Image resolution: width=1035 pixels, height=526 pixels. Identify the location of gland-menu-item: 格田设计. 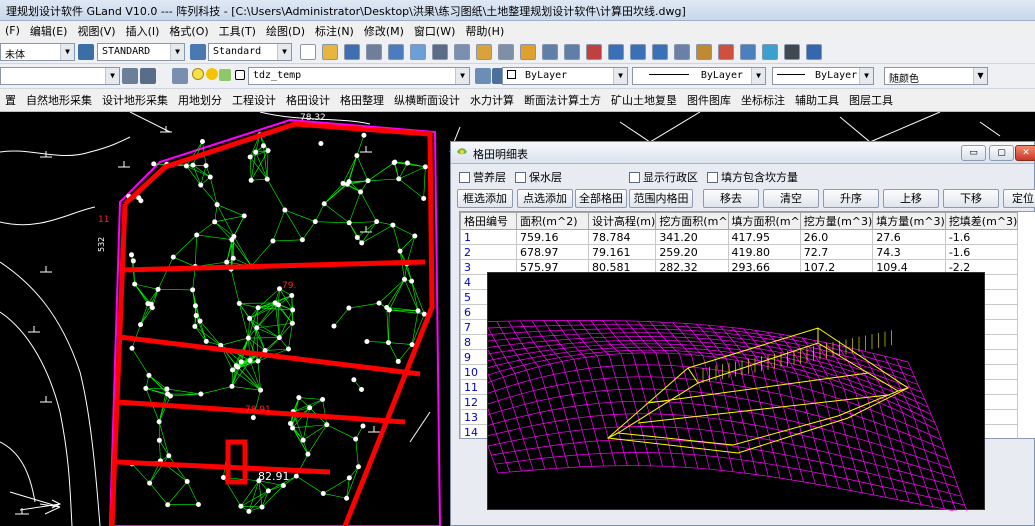
(308, 100).